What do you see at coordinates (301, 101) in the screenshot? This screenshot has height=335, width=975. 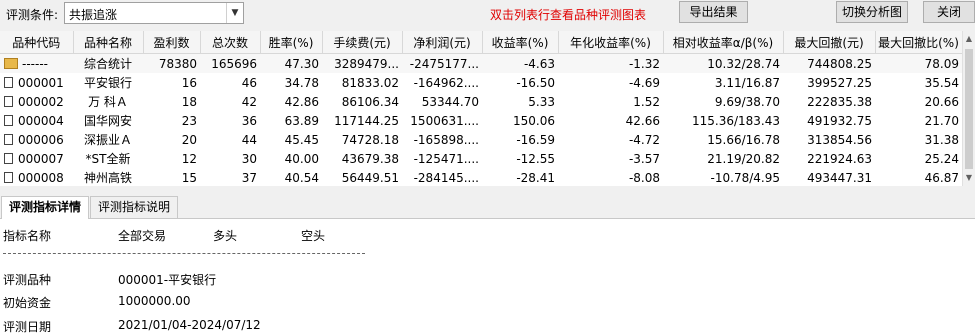 I see `cell-winrate: 42.86` at bounding box center [301, 101].